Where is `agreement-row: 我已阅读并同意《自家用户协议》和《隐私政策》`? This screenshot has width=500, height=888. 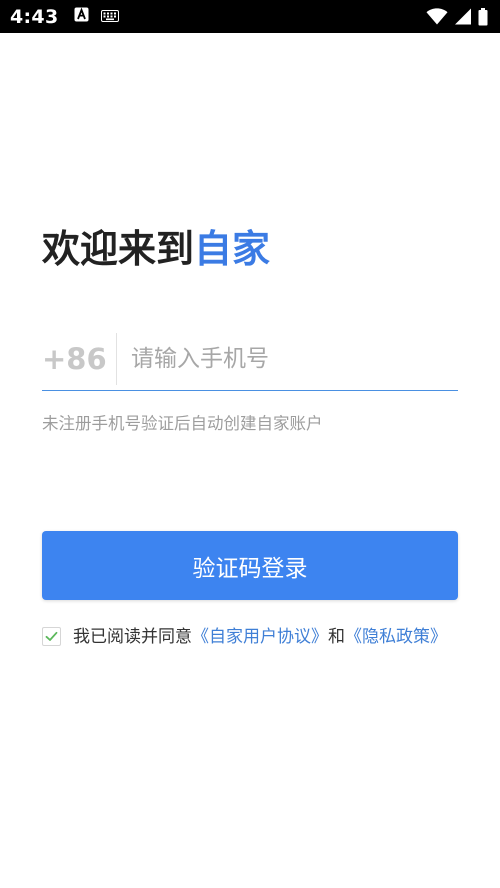
agreement-row: 我已阅读并同意《自家用户协议》和《隐私政策》 is located at coordinates (252, 637).